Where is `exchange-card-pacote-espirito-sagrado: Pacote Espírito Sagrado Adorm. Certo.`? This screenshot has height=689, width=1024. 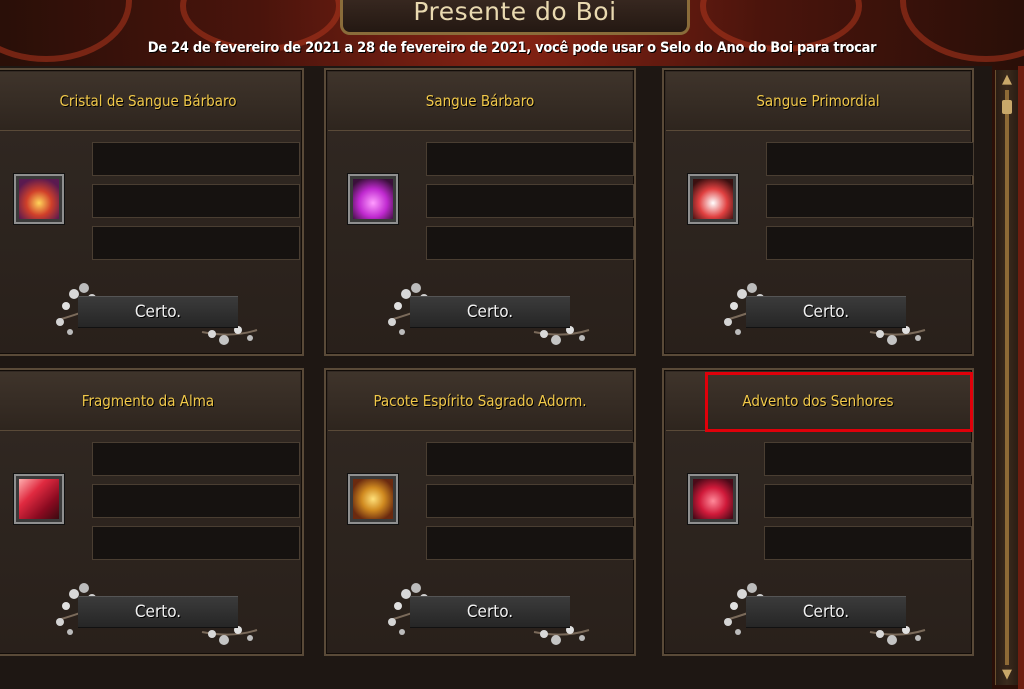 exchange-card-pacote-espirito-sagrado: Pacote Espírito Sagrado Adorm. Certo. is located at coordinates (480, 512).